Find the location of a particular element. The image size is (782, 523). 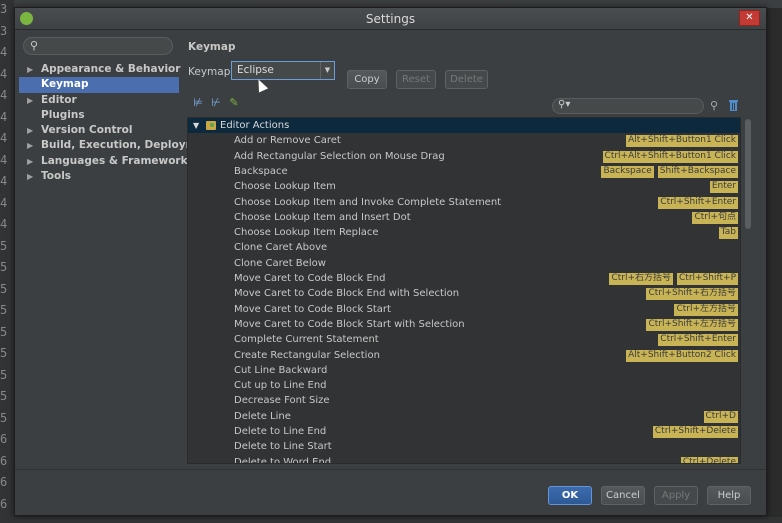

list-item: Delete to Line Start is located at coordinates (464, 446).